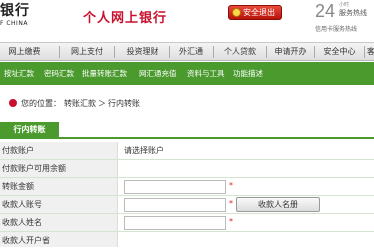 Image resolution: width=374 pixels, height=249 pixels. I want to click on nav-item-customer: 客, so click(370, 52).